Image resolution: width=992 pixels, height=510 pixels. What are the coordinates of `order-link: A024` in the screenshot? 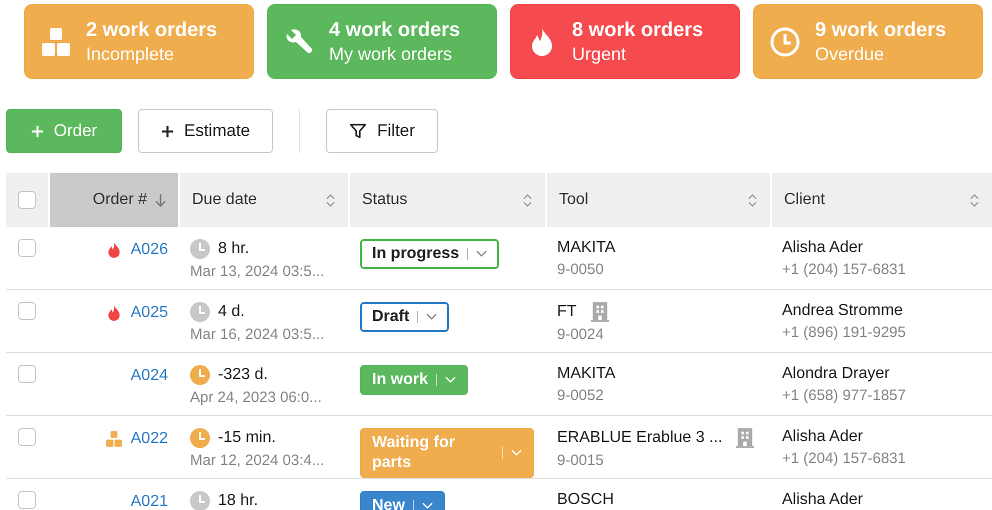 It's located at (149, 376).